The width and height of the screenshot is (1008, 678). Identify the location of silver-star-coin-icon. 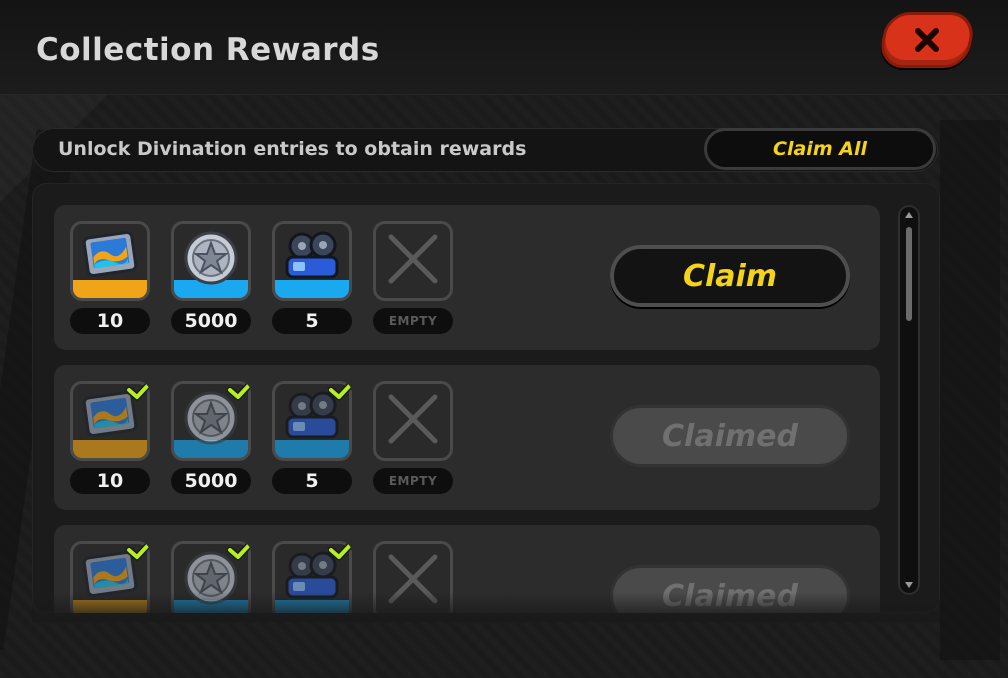
(211, 260).